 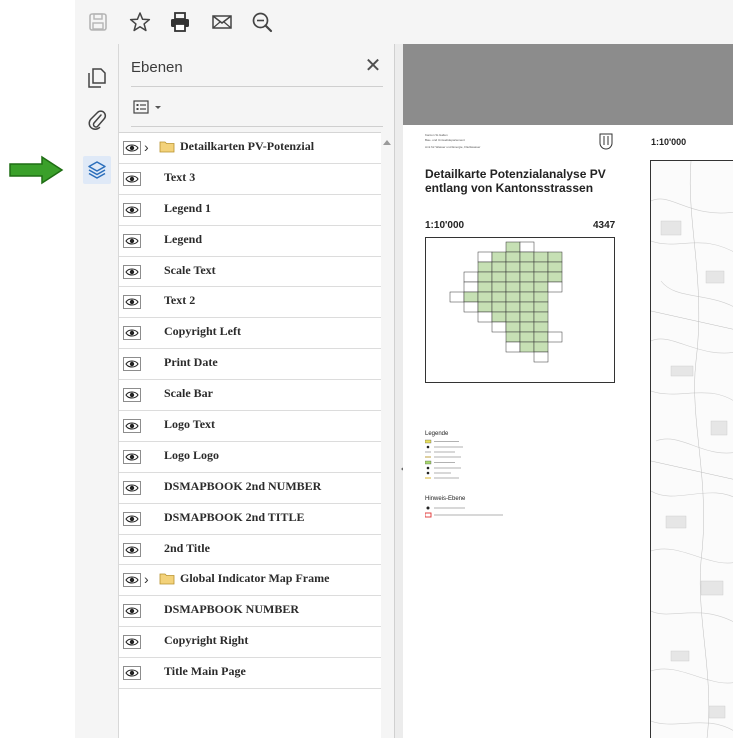 What do you see at coordinates (187, 547) in the screenshot?
I see `layer-label: 2nd Title` at bounding box center [187, 547].